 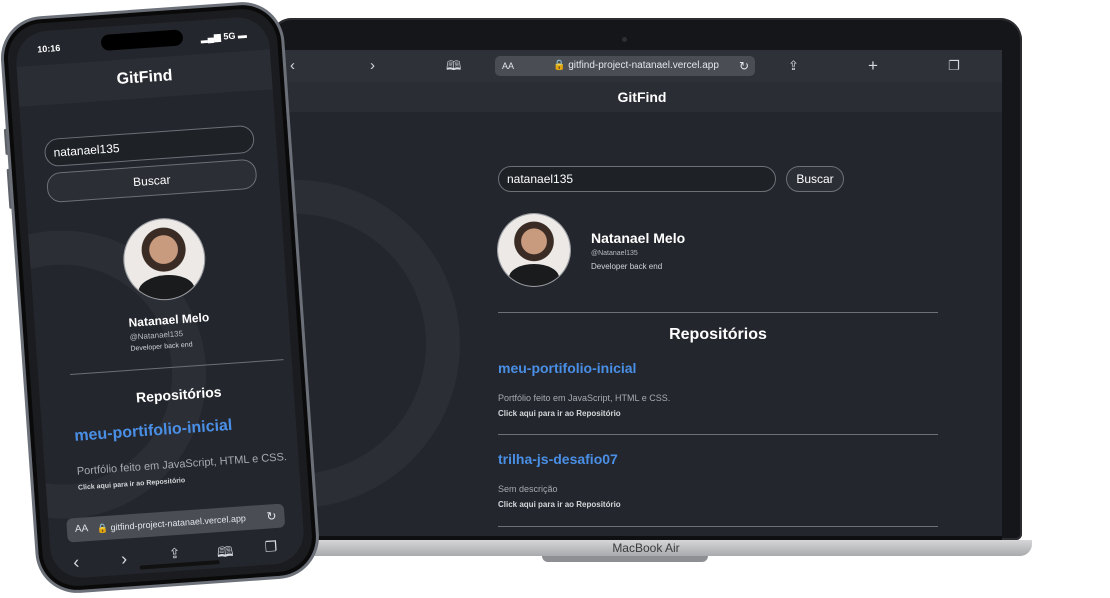 What do you see at coordinates (646, 548) in the screenshot?
I see `laptop-model-label: MacBook Air` at bounding box center [646, 548].